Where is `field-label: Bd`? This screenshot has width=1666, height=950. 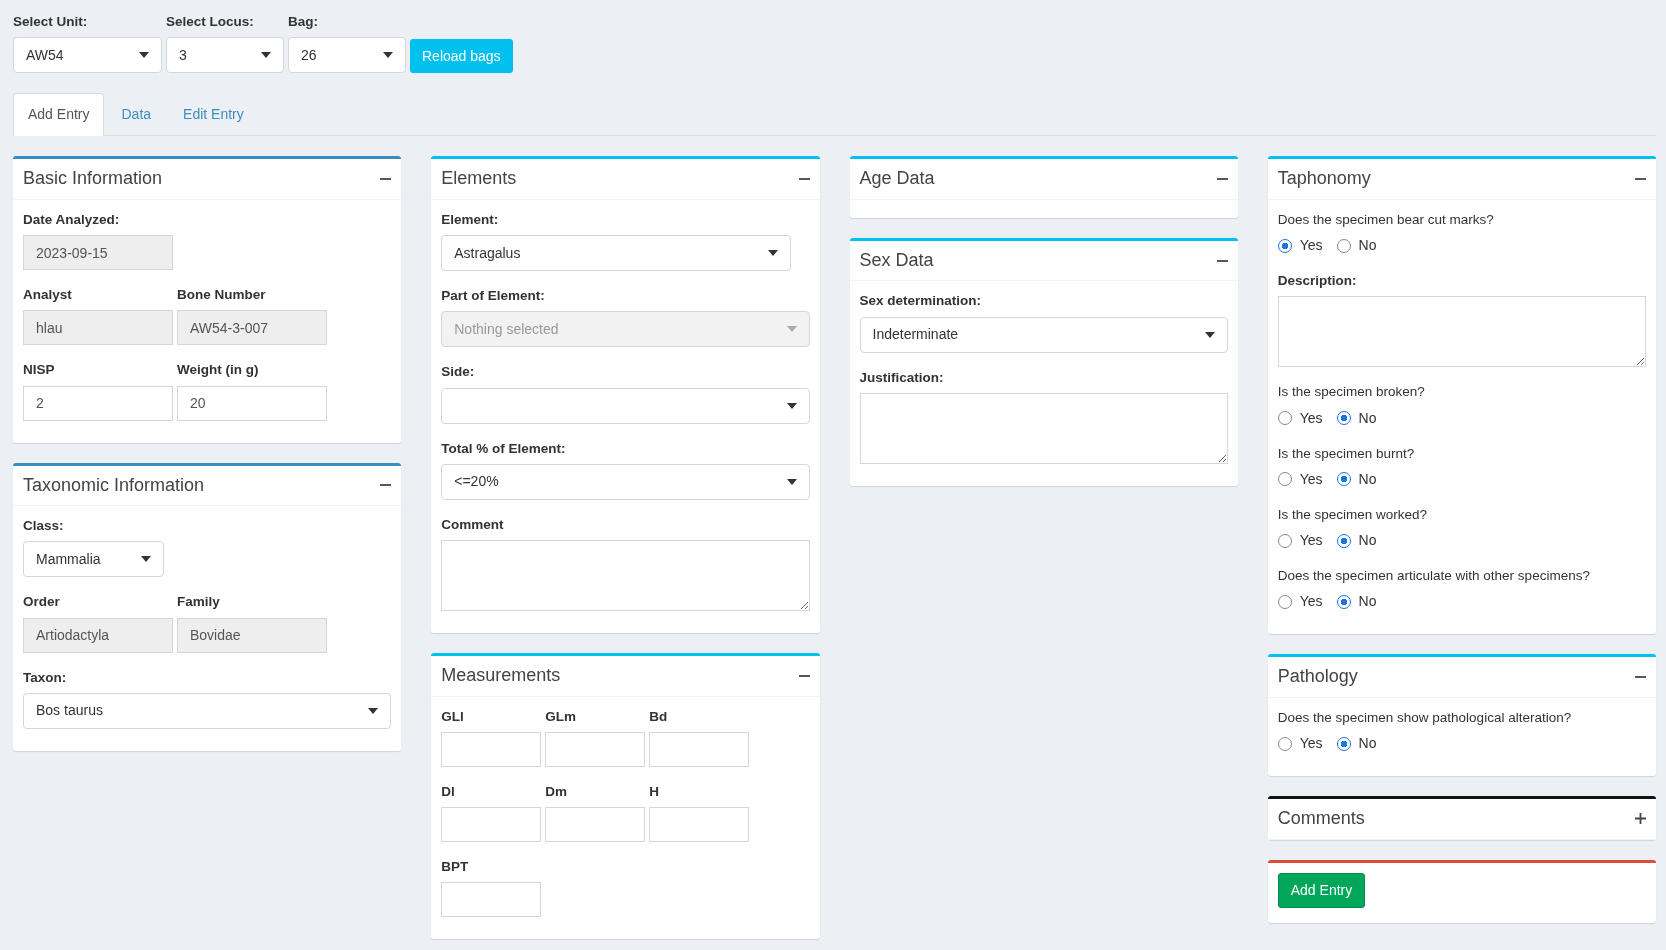 field-label: Bd is located at coordinates (659, 716).